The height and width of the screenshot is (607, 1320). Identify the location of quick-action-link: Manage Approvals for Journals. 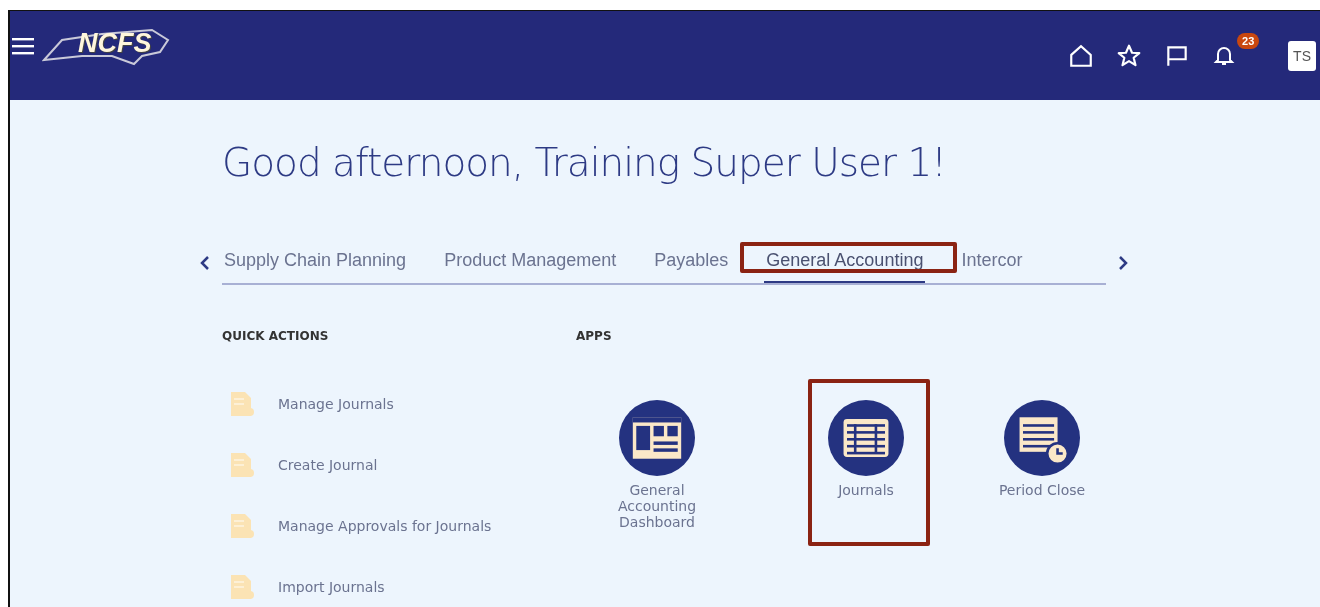
(385, 525).